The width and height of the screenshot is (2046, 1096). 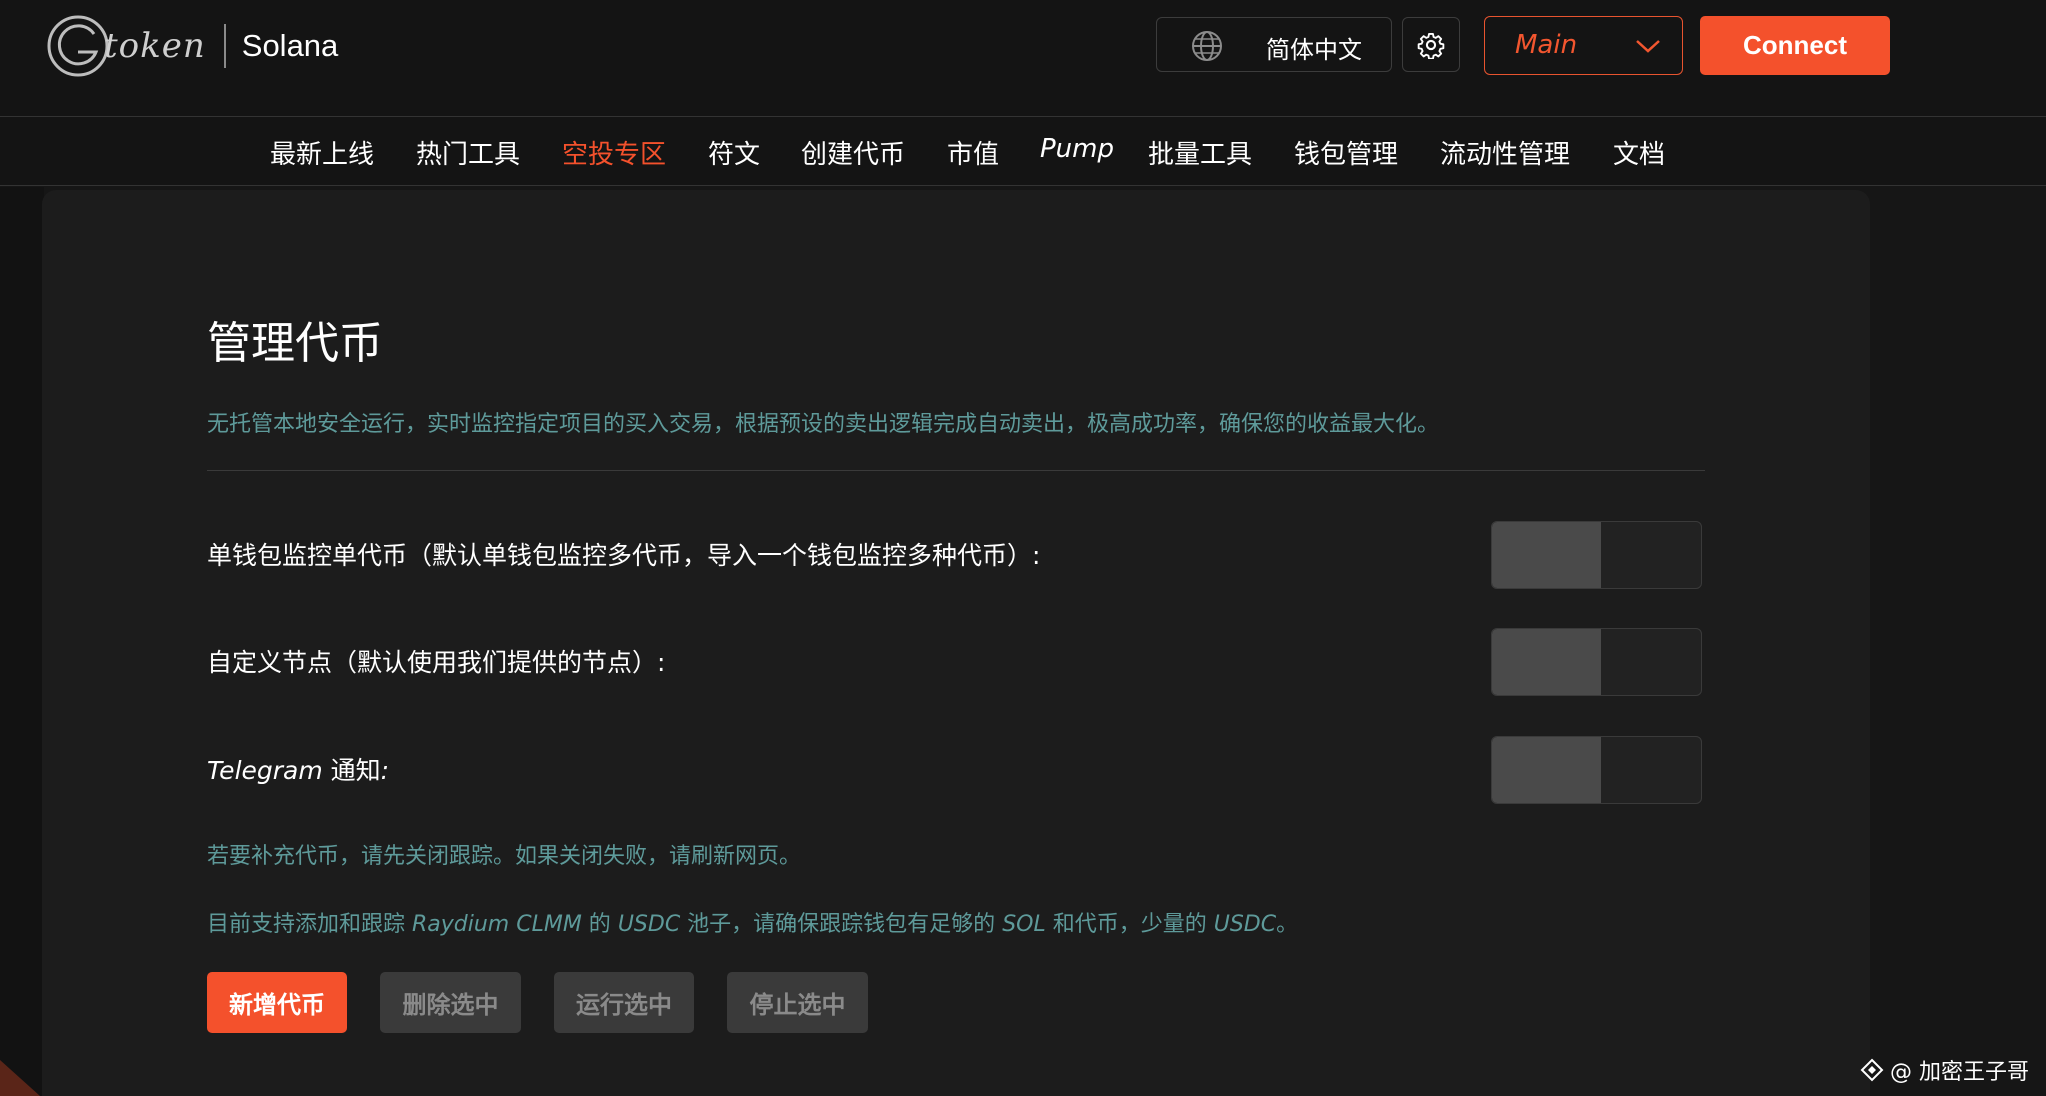 What do you see at coordinates (322, 152) in the screenshot?
I see `nav-item-latest: 最新上线` at bounding box center [322, 152].